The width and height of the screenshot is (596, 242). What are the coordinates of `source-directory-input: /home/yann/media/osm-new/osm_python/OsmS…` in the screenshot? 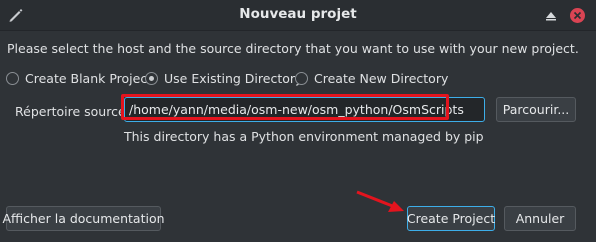 It's located at (304, 109).